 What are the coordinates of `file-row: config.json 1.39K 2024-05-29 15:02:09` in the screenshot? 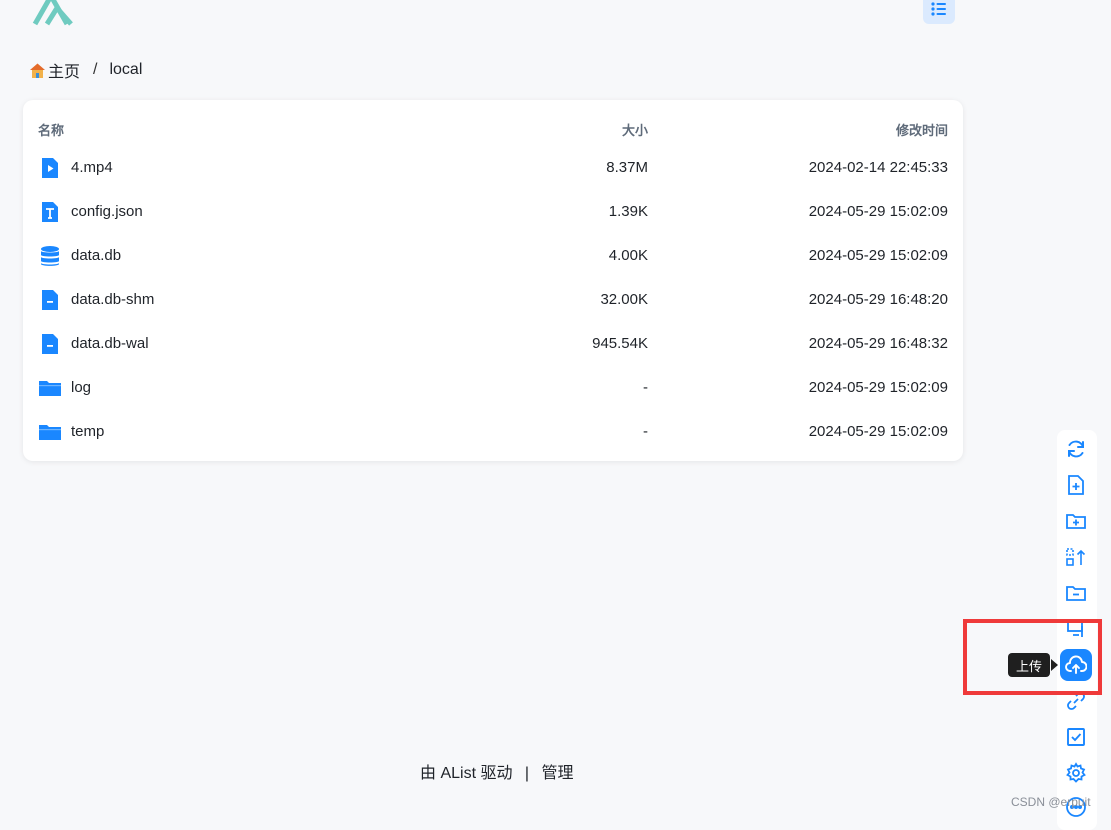 It's located at (493, 211).